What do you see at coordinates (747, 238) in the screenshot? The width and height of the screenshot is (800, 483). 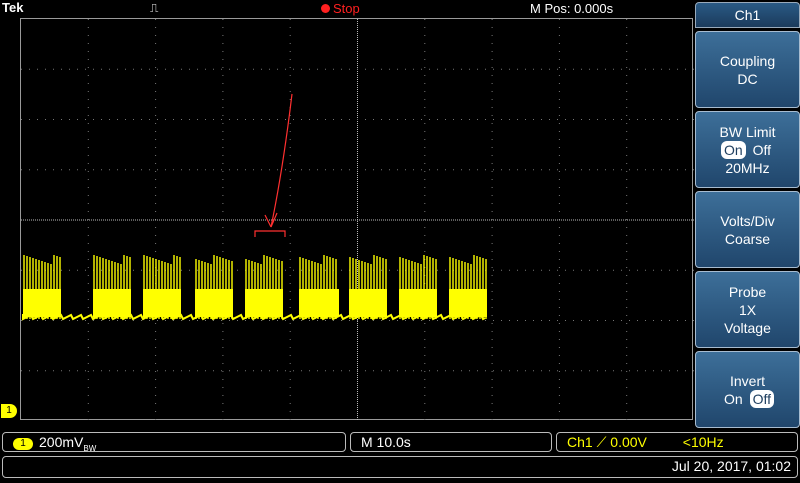 I see `volts-div-value: Coarse` at bounding box center [747, 238].